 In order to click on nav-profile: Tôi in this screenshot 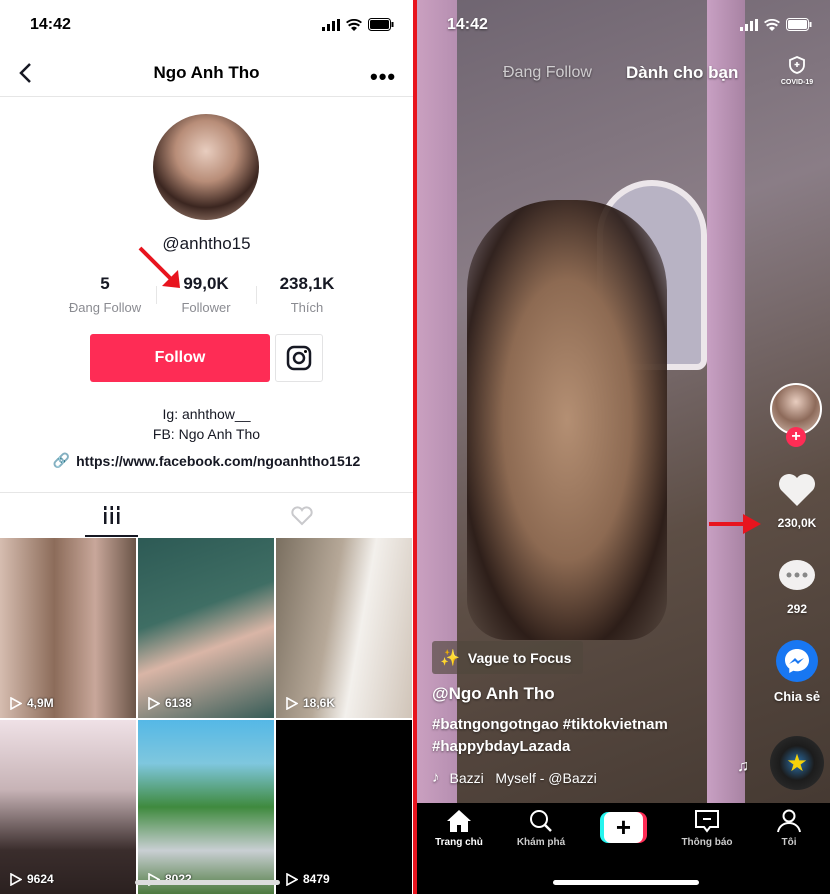, I will do `click(789, 828)`.